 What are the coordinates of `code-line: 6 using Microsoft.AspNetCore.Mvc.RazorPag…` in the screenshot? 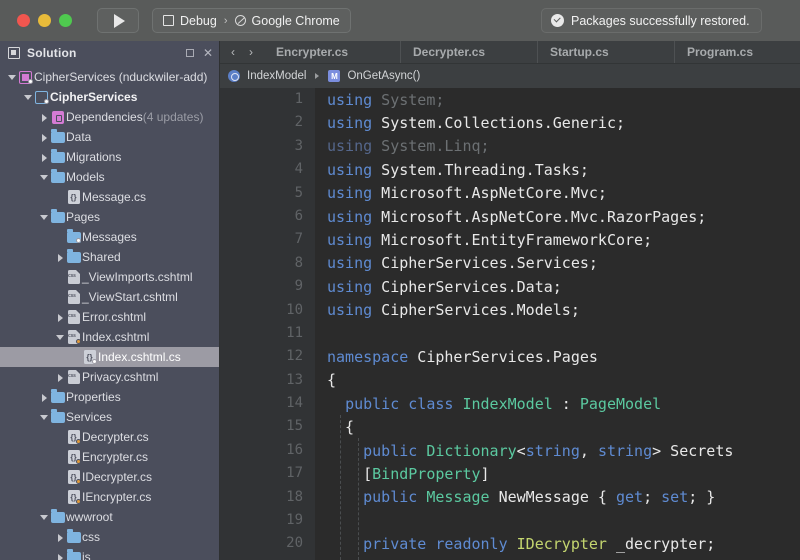 It's located at (510, 216).